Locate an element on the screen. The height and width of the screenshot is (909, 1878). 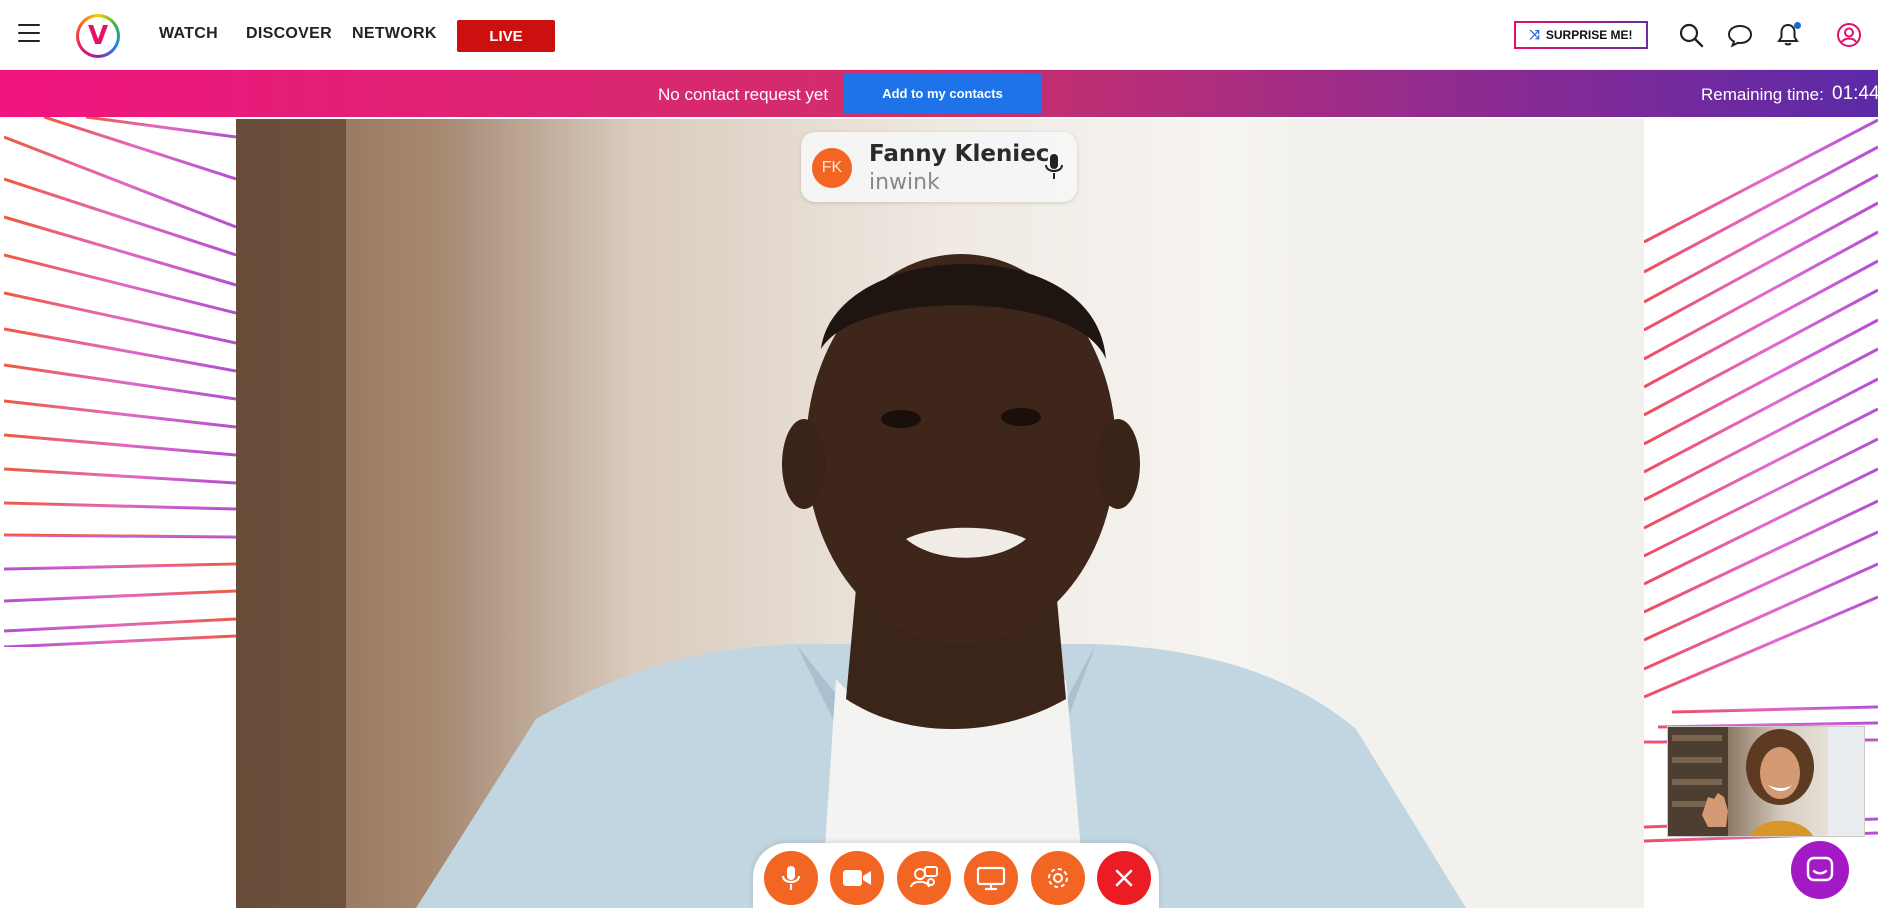
nav-link-watch: WATCH is located at coordinates (188, 34).